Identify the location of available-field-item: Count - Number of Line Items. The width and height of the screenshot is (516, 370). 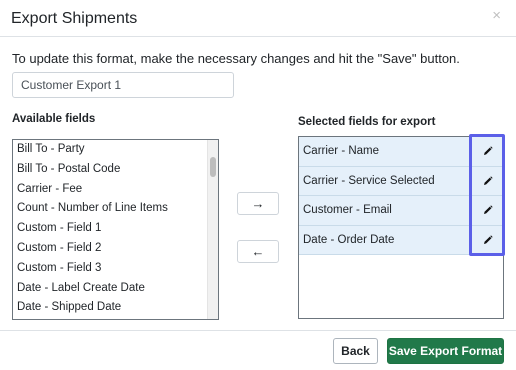
(115, 209).